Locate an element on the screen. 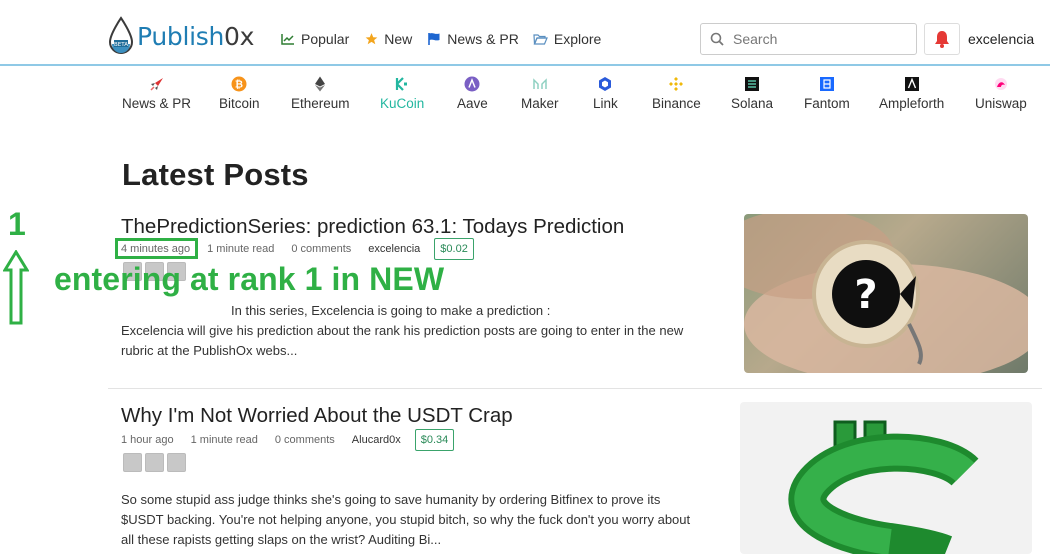 The height and width of the screenshot is (554, 1050). nav-new-label: New is located at coordinates (398, 39).